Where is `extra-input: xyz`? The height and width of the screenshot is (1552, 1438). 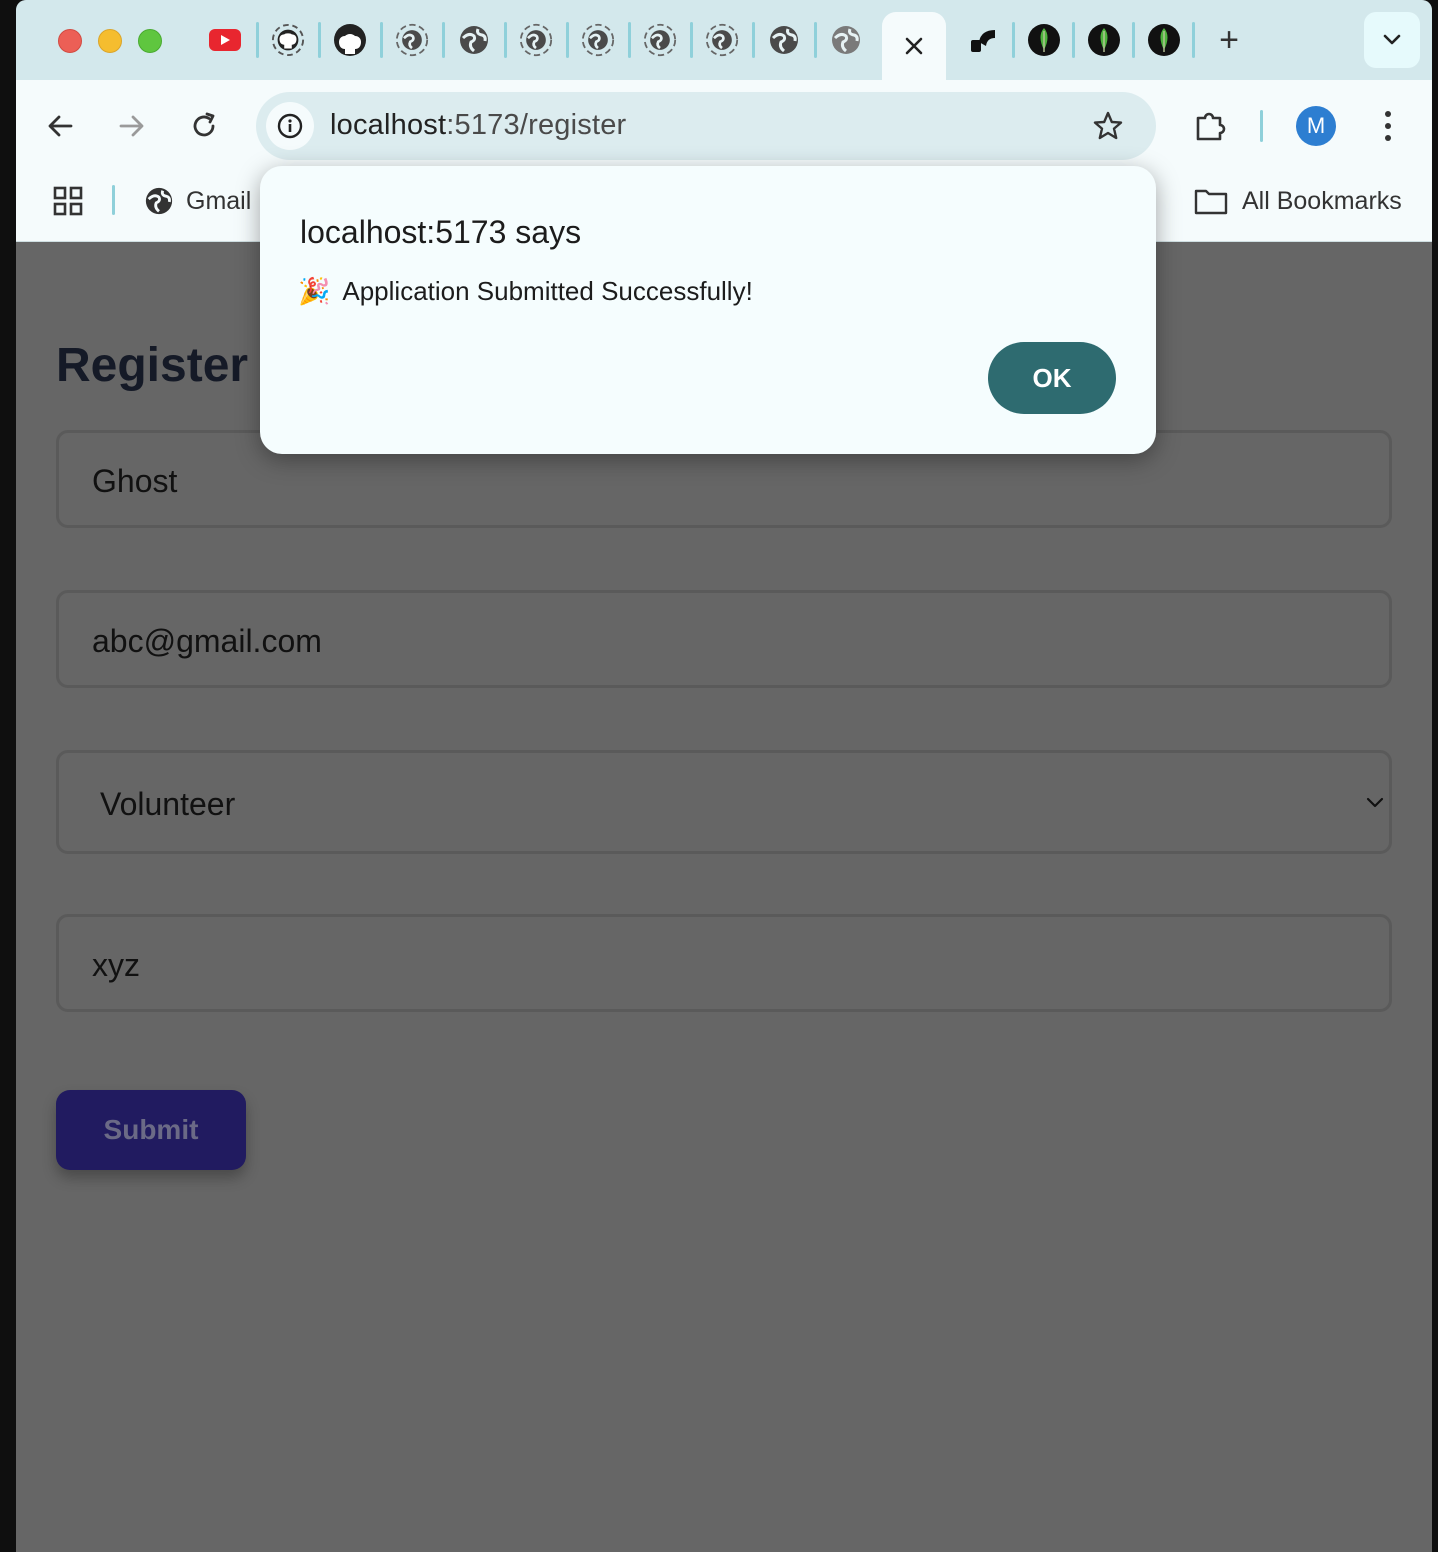
extra-input: xyz is located at coordinates (724, 963).